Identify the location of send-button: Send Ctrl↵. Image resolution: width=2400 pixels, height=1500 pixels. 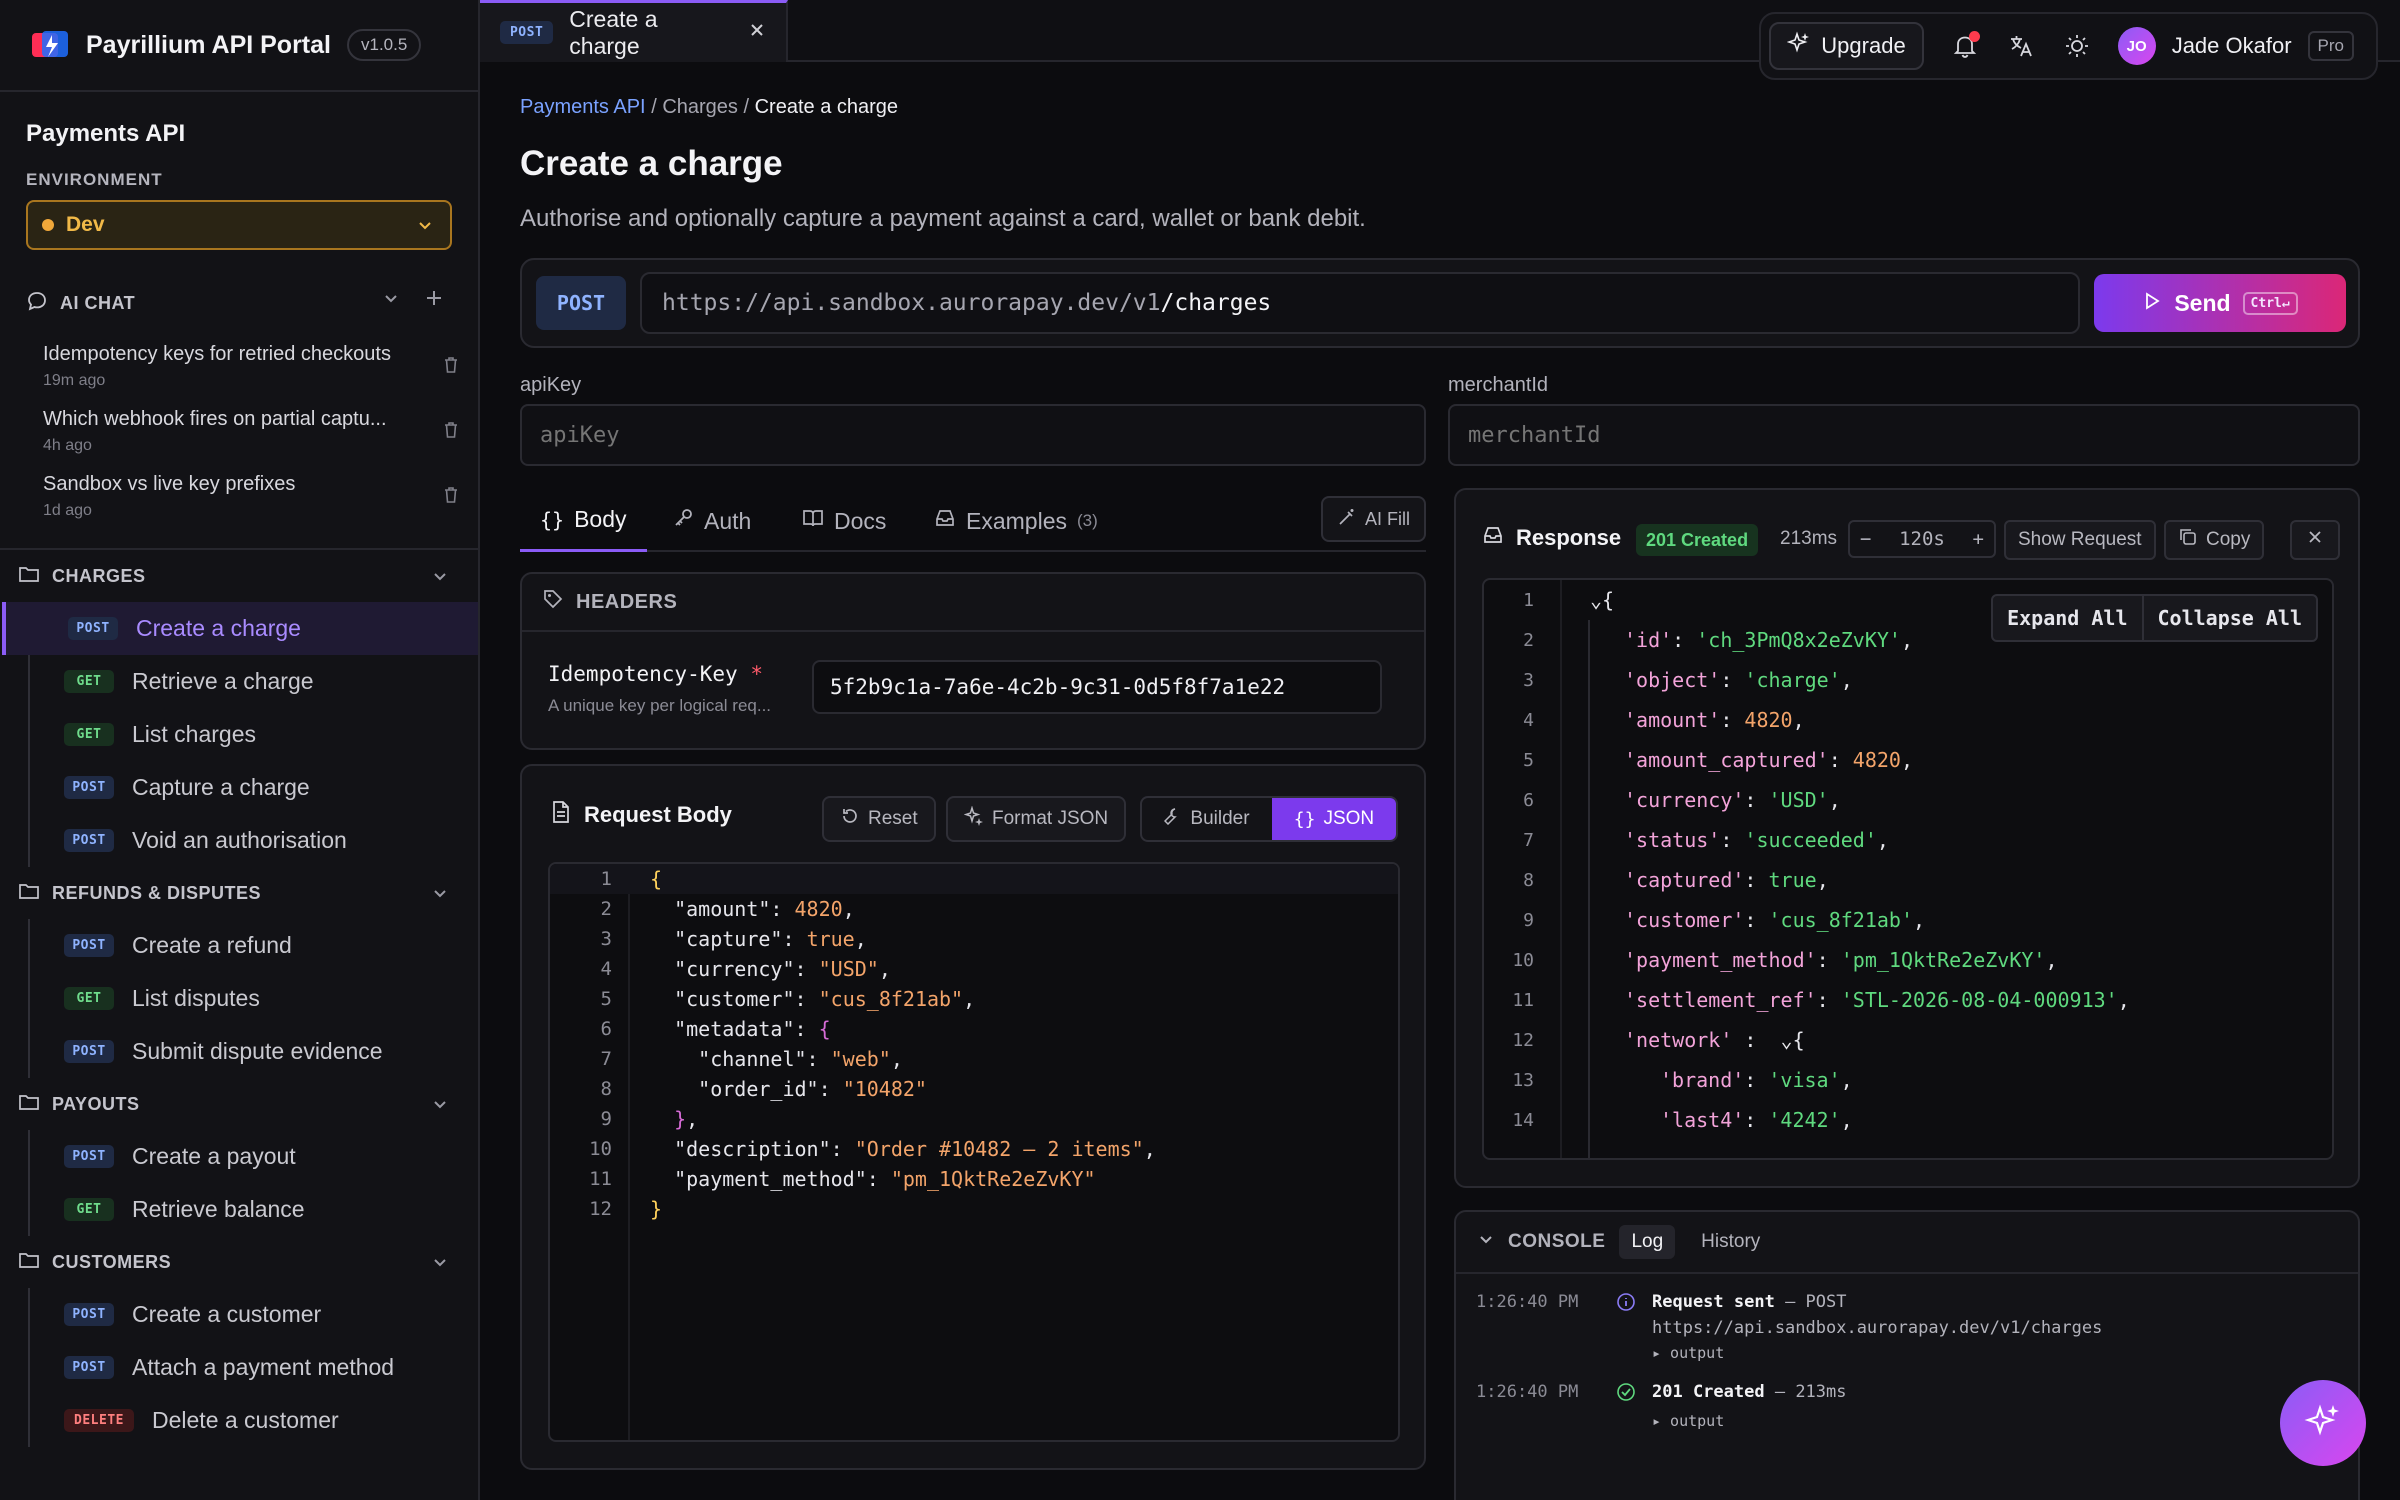
(2220, 303).